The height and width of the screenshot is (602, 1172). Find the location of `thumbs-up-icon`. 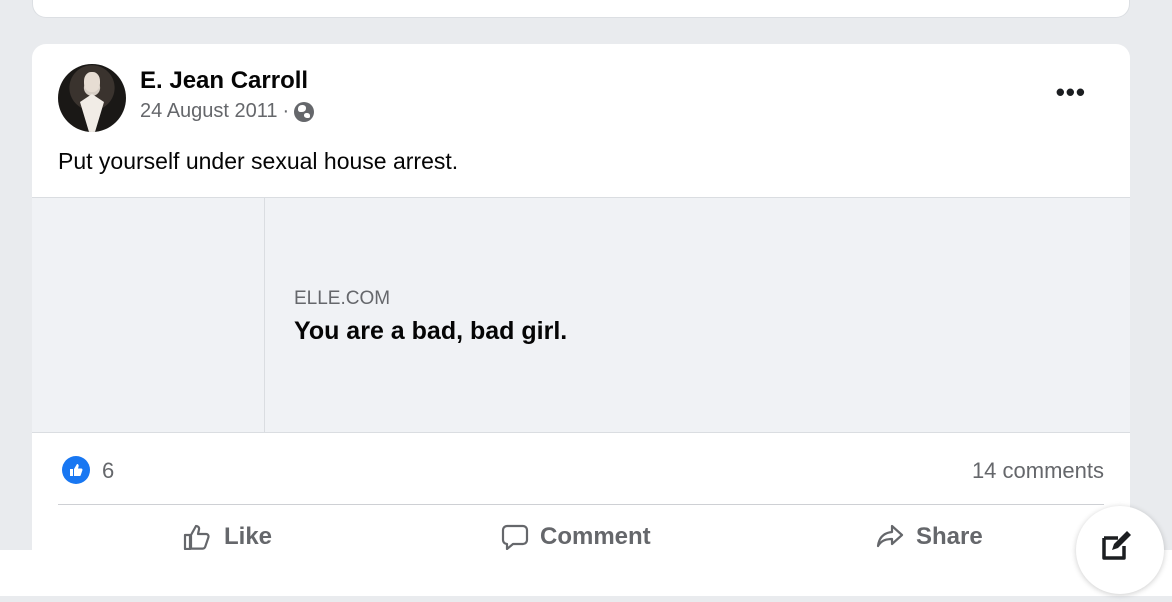

thumbs-up-icon is located at coordinates (76, 470).